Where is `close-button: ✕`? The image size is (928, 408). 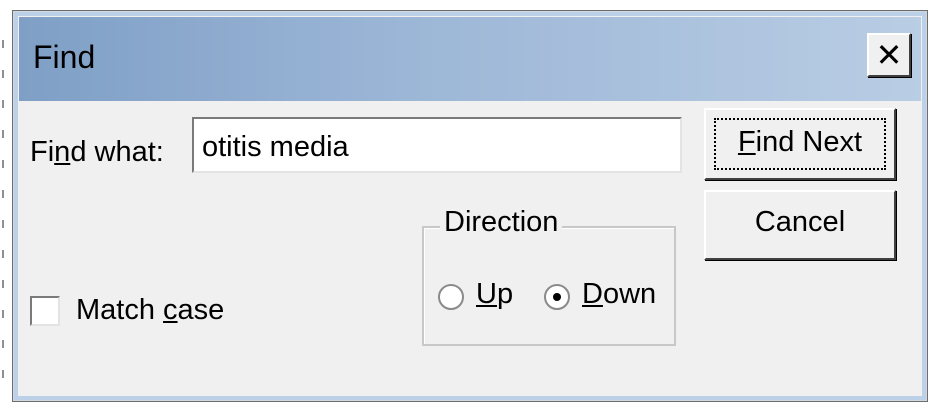 close-button: ✕ is located at coordinates (889, 55).